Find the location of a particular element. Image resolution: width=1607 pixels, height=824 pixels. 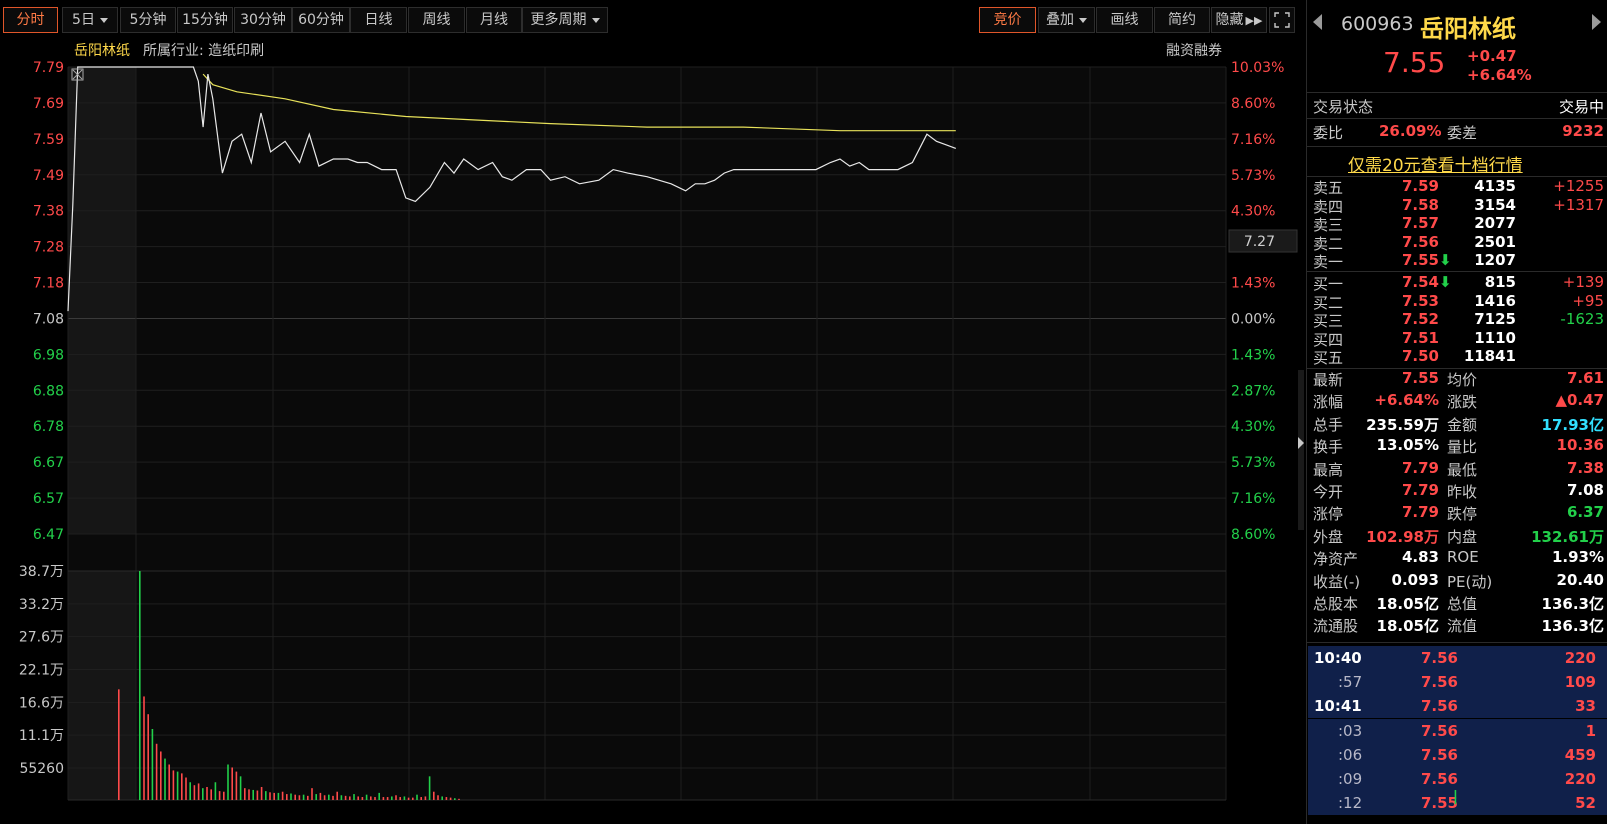

bid-level: 买一 7.54 ⬇ 815 +139 is located at coordinates (1457, 283).